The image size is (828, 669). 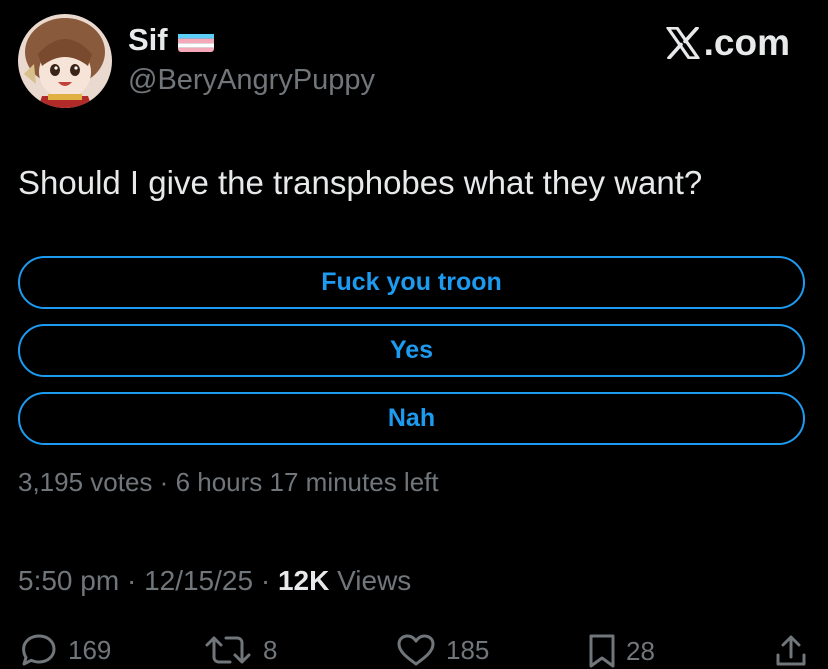 I want to click on like-count: 185, so click(x=468, y=649).